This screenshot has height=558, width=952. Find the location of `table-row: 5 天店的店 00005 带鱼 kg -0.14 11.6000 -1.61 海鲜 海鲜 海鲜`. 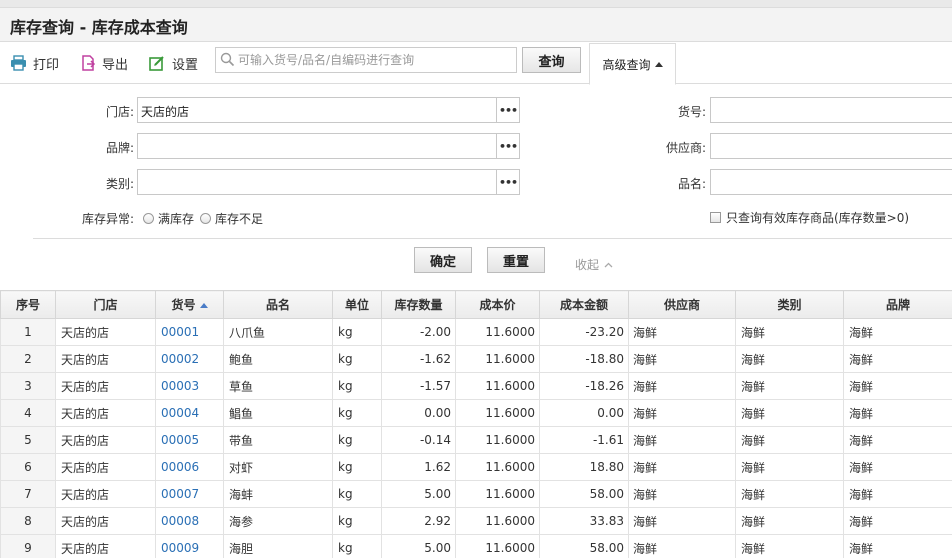

table-row: 5 天店的店 00005 带鱼 kg -0.14 11.6000 -1.61 海鲜 海鲜 海鲜 is located at coordinates (476, 440).